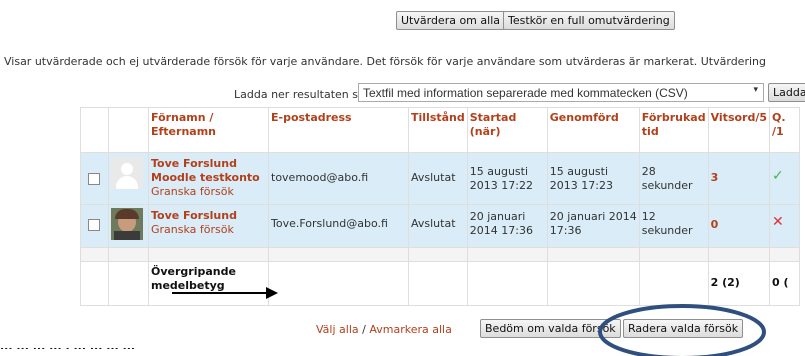  I want to click on col-name-header: Förnamn / Efternamn, so click(208, 130).